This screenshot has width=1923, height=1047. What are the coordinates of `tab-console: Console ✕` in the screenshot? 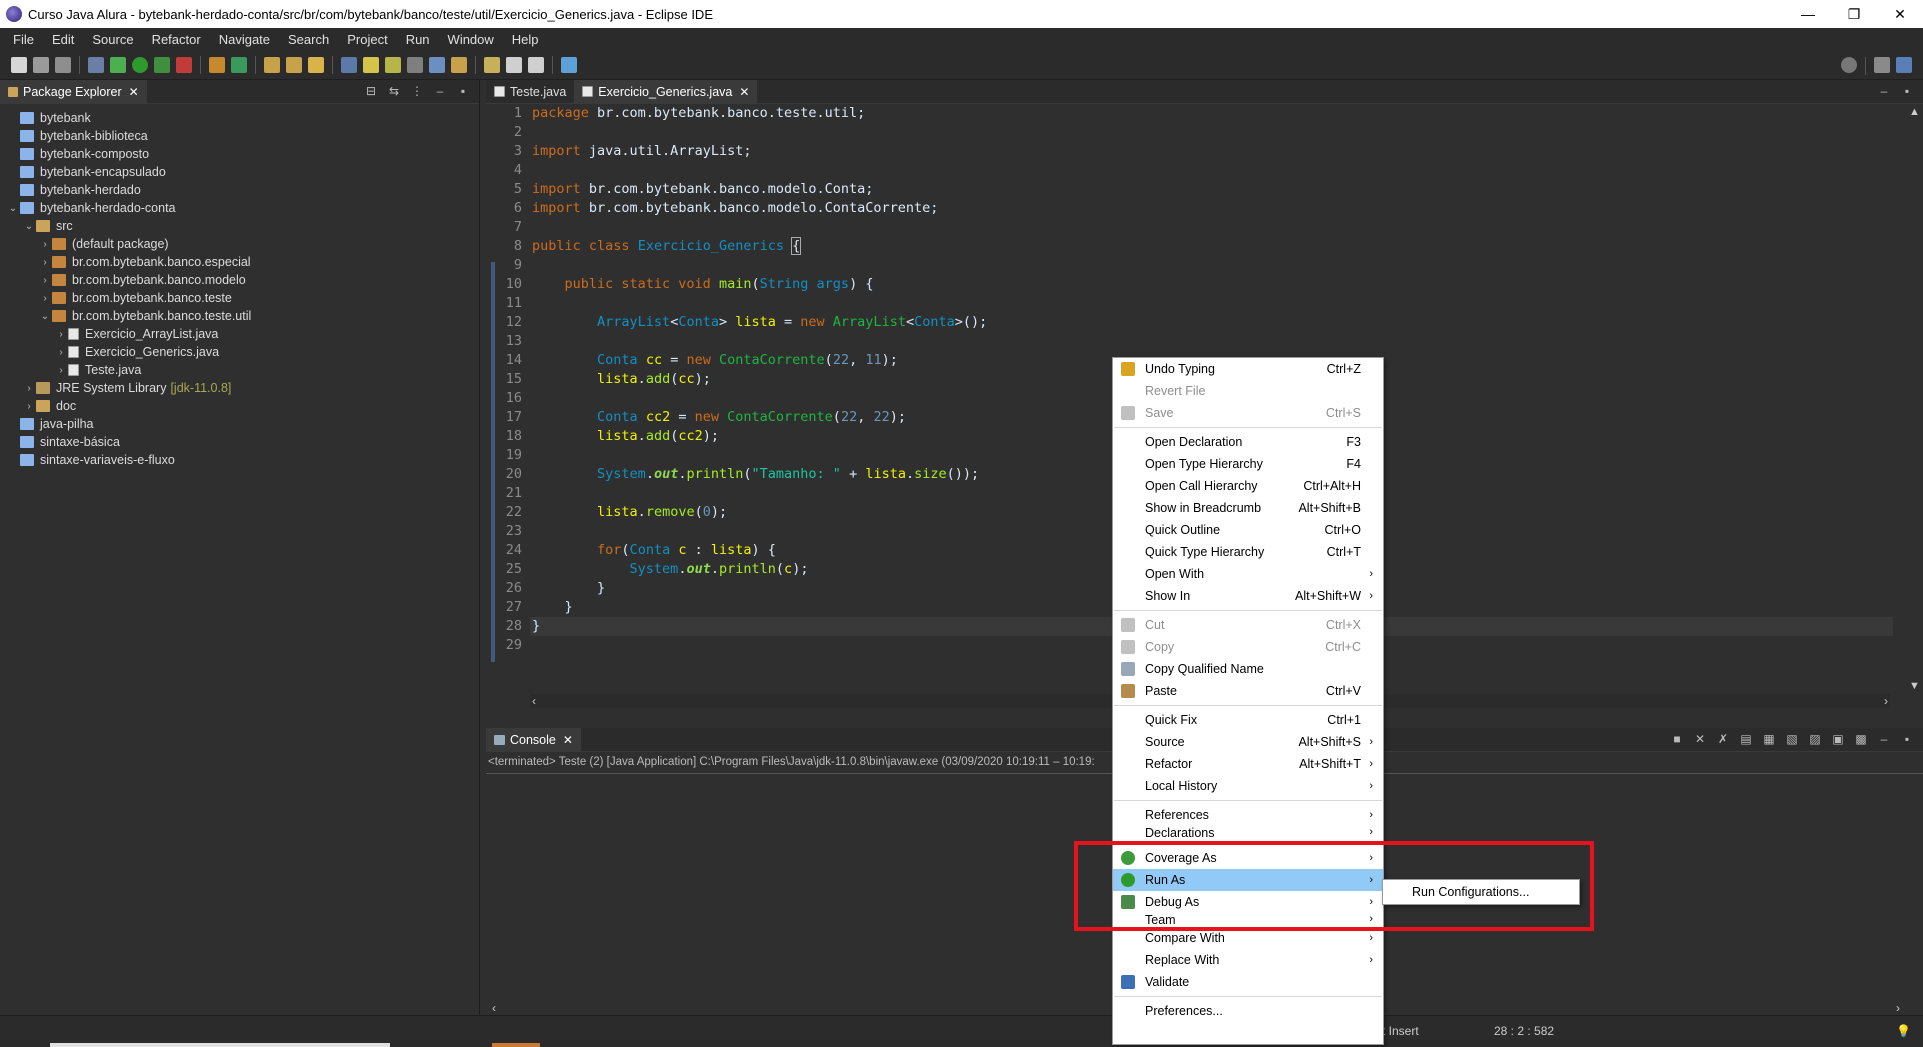 It's located at (533, 739).